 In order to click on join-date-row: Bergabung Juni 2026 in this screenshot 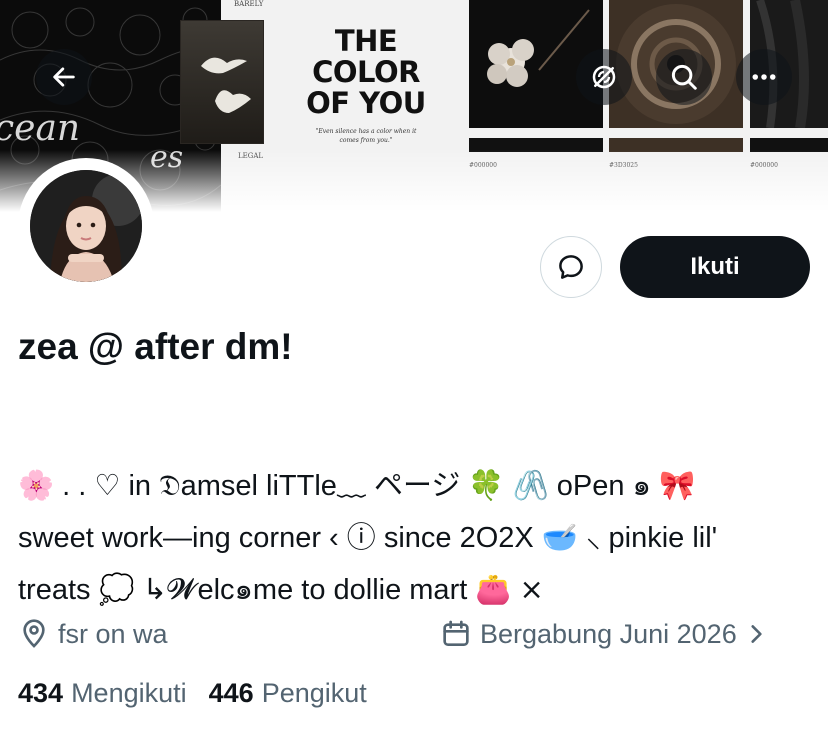, I will do `click(604, 634)`.